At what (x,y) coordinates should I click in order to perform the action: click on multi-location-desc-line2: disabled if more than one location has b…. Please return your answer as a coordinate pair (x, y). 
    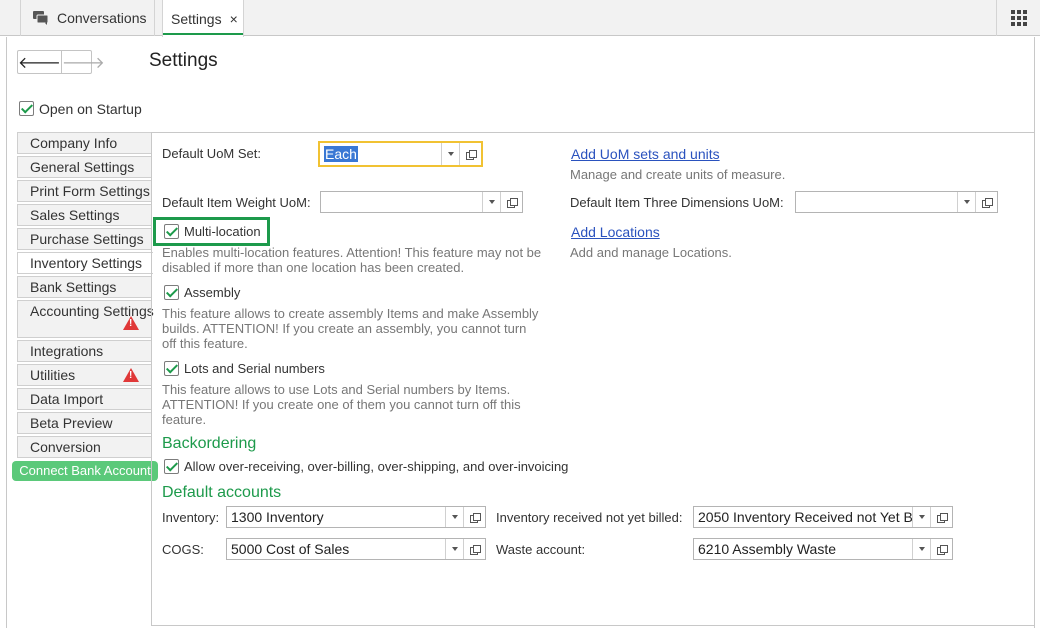
    Looking at the image, I should click on (313, 267).